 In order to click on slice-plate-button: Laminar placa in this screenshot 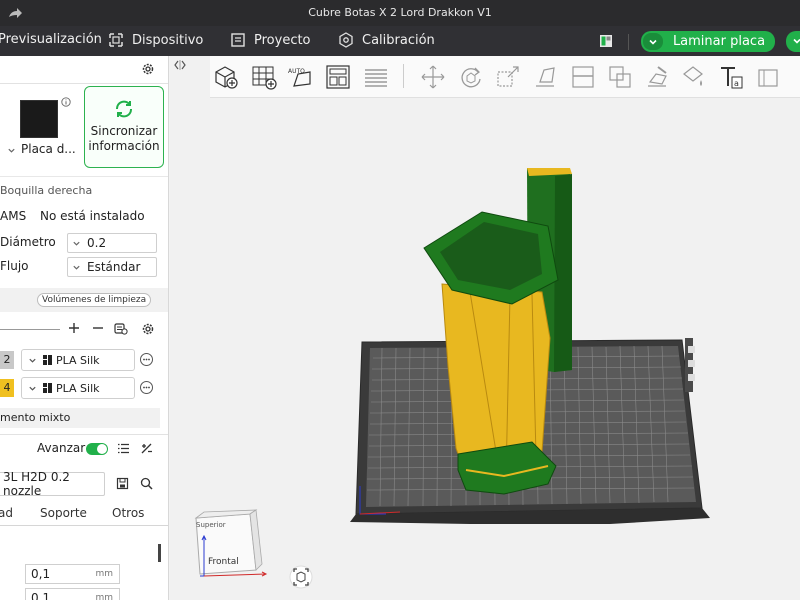, I will do `click(708, 41)`.